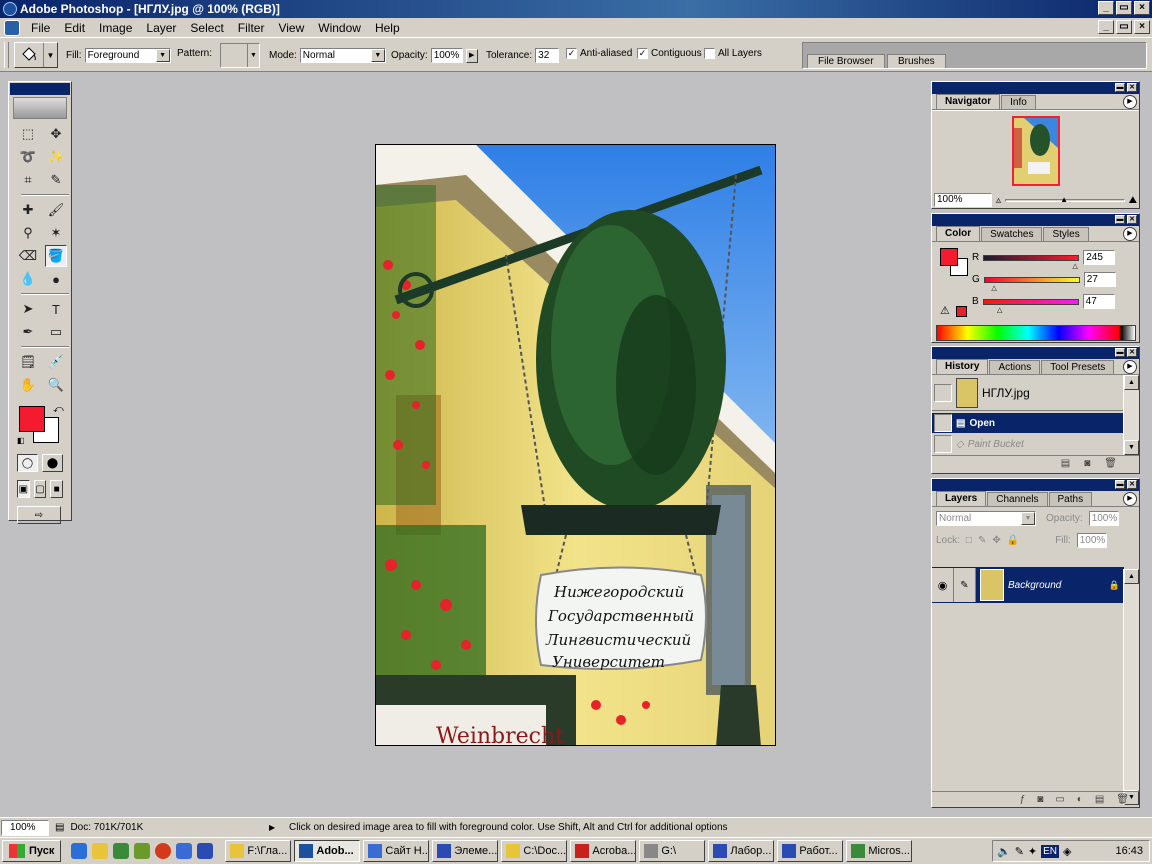 The image size is (1152, 864). I want to click on marquee-tool-icon: ⬚, so click(28, 134).